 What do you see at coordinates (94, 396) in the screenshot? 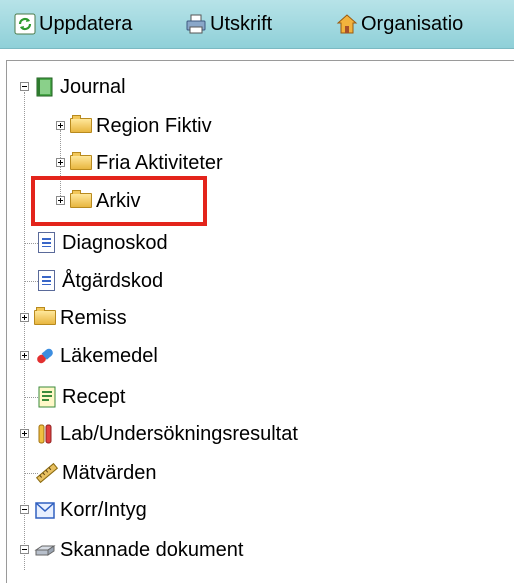
I see `tree-label: Recept` at bounding box center [94, 396].